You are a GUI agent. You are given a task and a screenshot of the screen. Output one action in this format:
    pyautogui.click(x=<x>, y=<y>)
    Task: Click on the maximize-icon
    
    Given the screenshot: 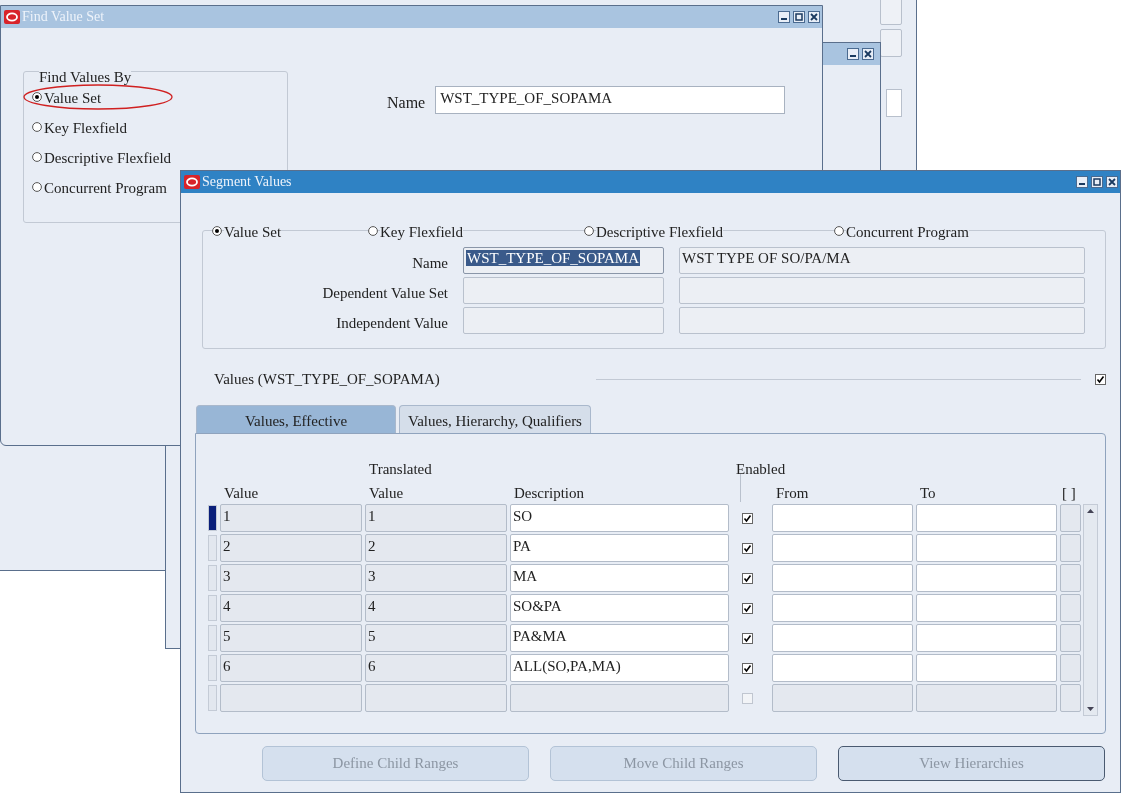 What is the action you would take?
    pyautogui.click(x=1097, y=182)
    